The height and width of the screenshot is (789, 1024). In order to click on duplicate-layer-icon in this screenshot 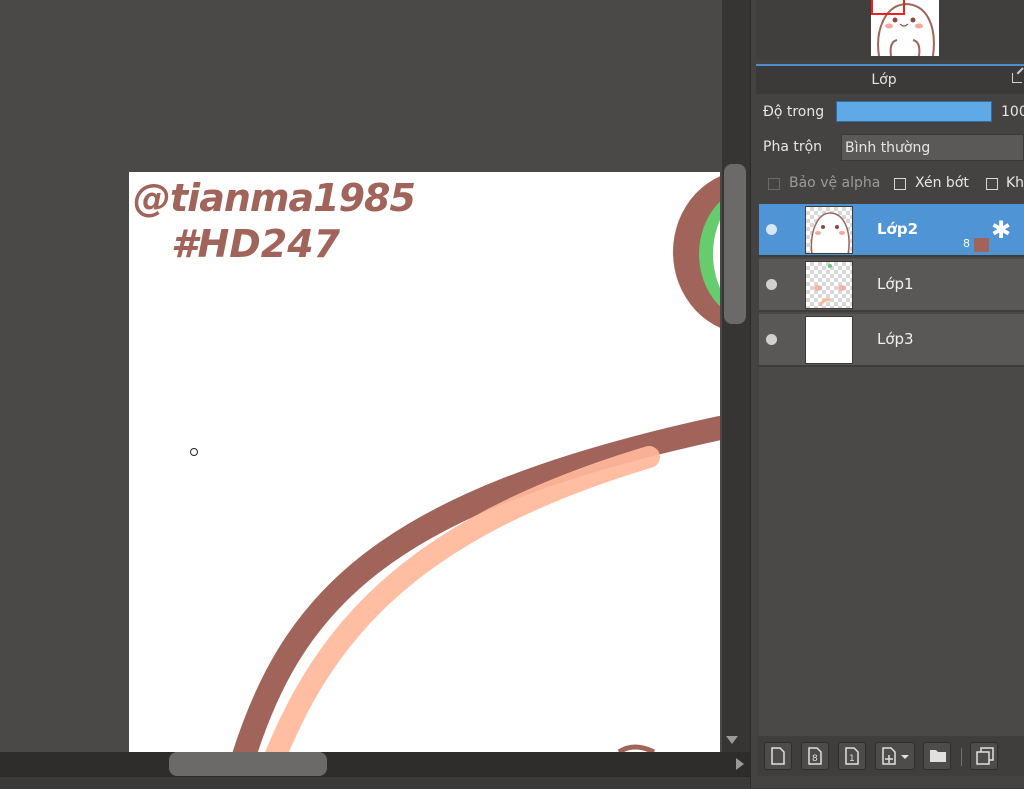, I will do `click(985, 756)`.